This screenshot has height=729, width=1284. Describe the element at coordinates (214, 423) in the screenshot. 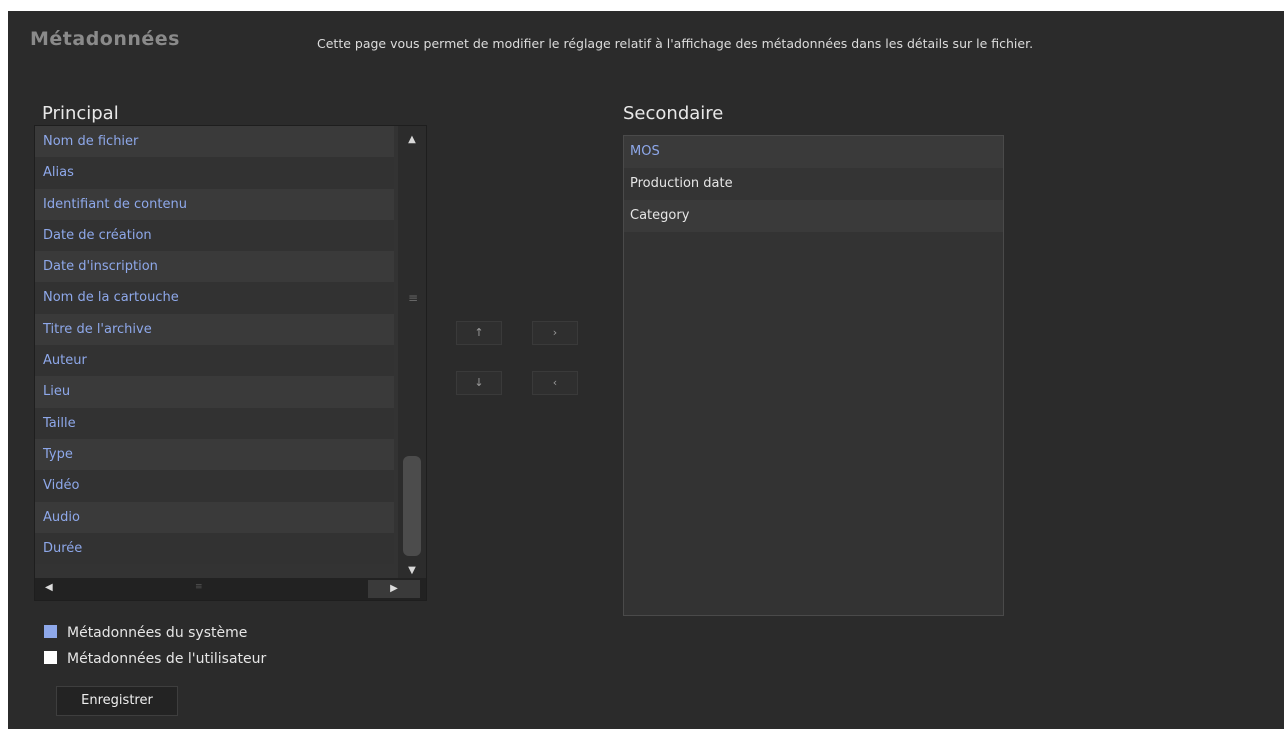

I see `list-item: Taille` at that location.